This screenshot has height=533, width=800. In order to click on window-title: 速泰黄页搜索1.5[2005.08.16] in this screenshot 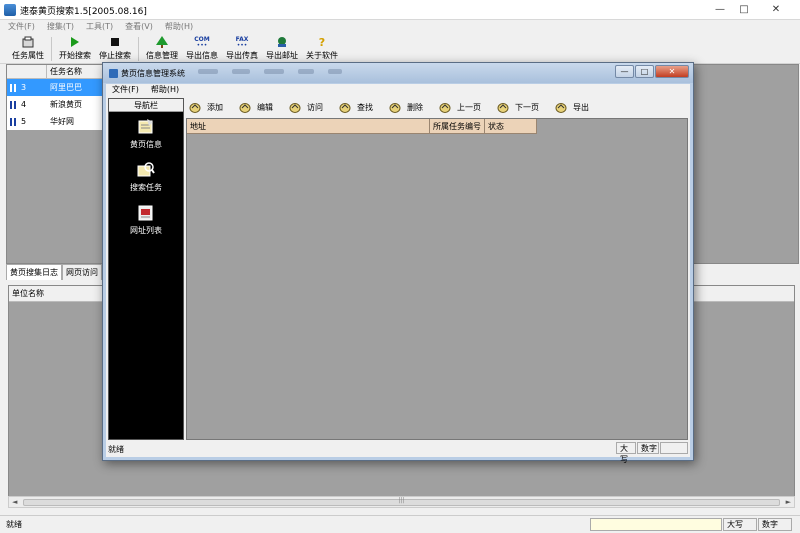, I will do `click(83, 12)`.